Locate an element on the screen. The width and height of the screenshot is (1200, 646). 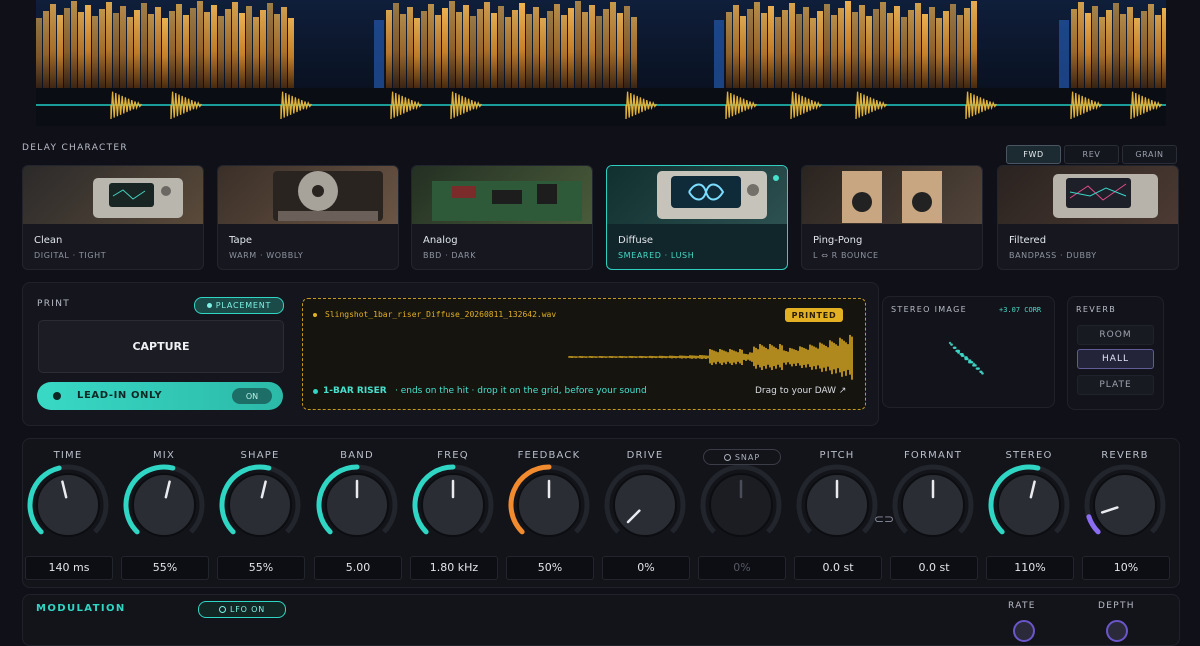
placement-badge: PLACEMENT is located at coordinates (239, 305).